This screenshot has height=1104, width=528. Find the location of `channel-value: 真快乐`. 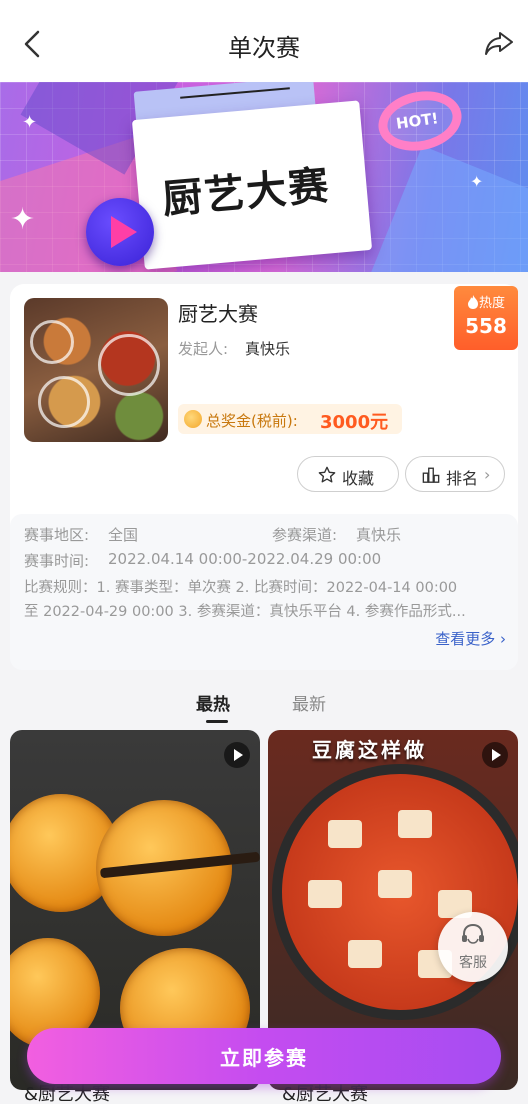

channel-value: 真快乐 is located at coordinates (379, 535).